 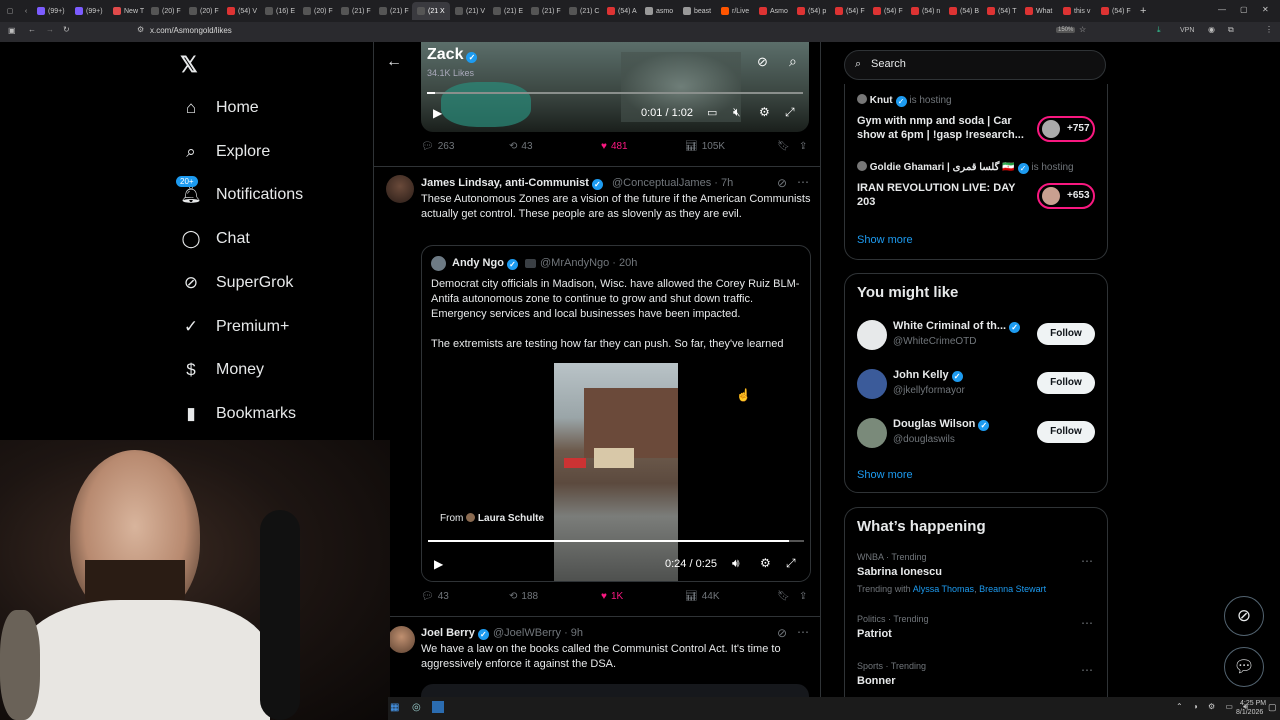 I want to click on sidebar-item-home: ⌂ Home, so click(x=219, y=108).